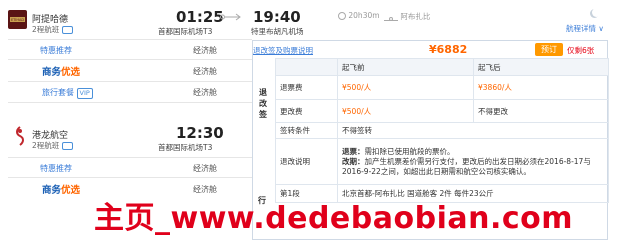  What do you see at coordinates (442, 111) in the screenshot?
I see `table-row: 更改费 ¥500/人 不得更改` at bounding box center [442, 111].